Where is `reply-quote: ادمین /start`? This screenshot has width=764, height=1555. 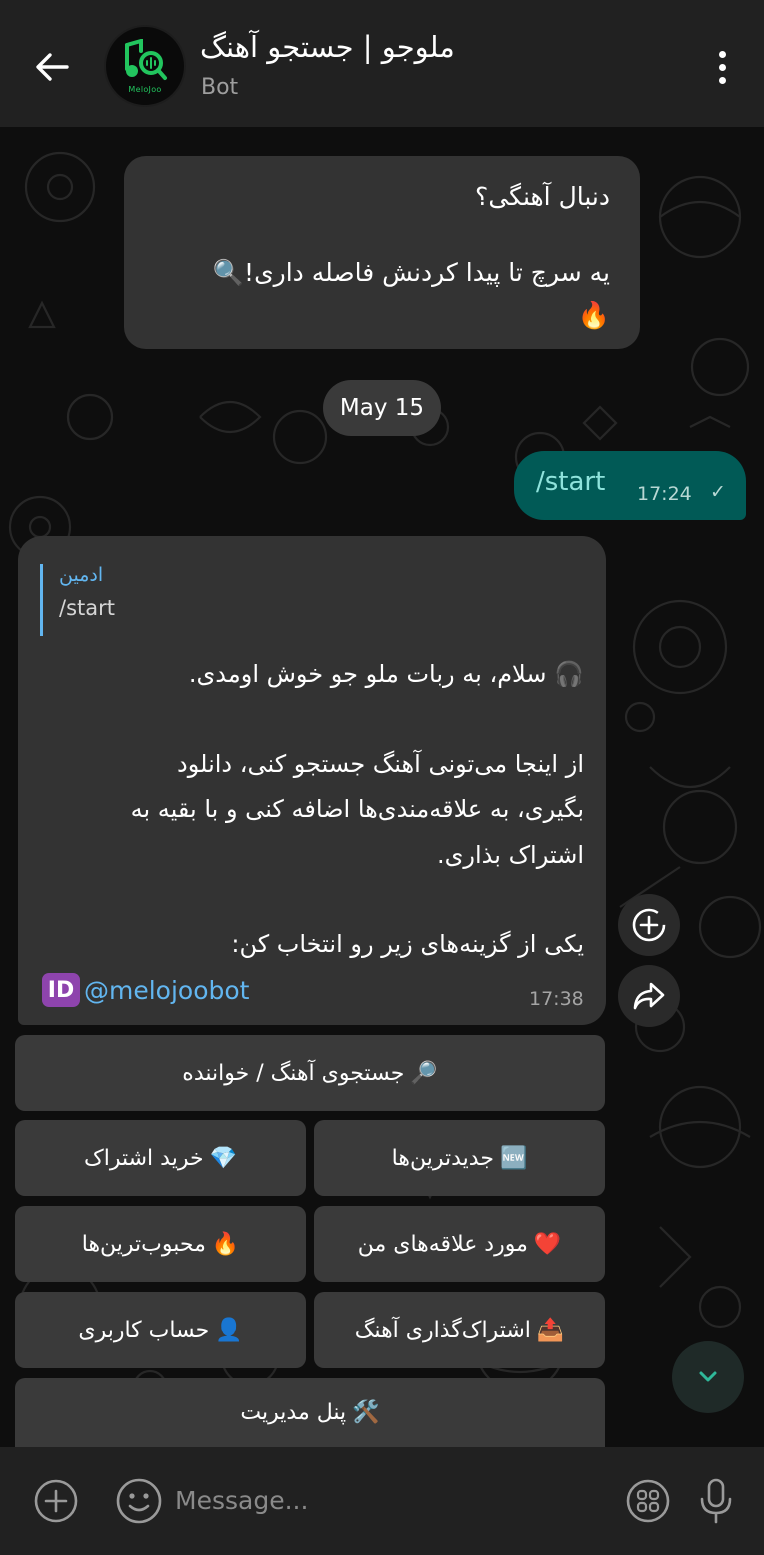 reply-quote: ادمین /start is located at coordinates (100, 600).